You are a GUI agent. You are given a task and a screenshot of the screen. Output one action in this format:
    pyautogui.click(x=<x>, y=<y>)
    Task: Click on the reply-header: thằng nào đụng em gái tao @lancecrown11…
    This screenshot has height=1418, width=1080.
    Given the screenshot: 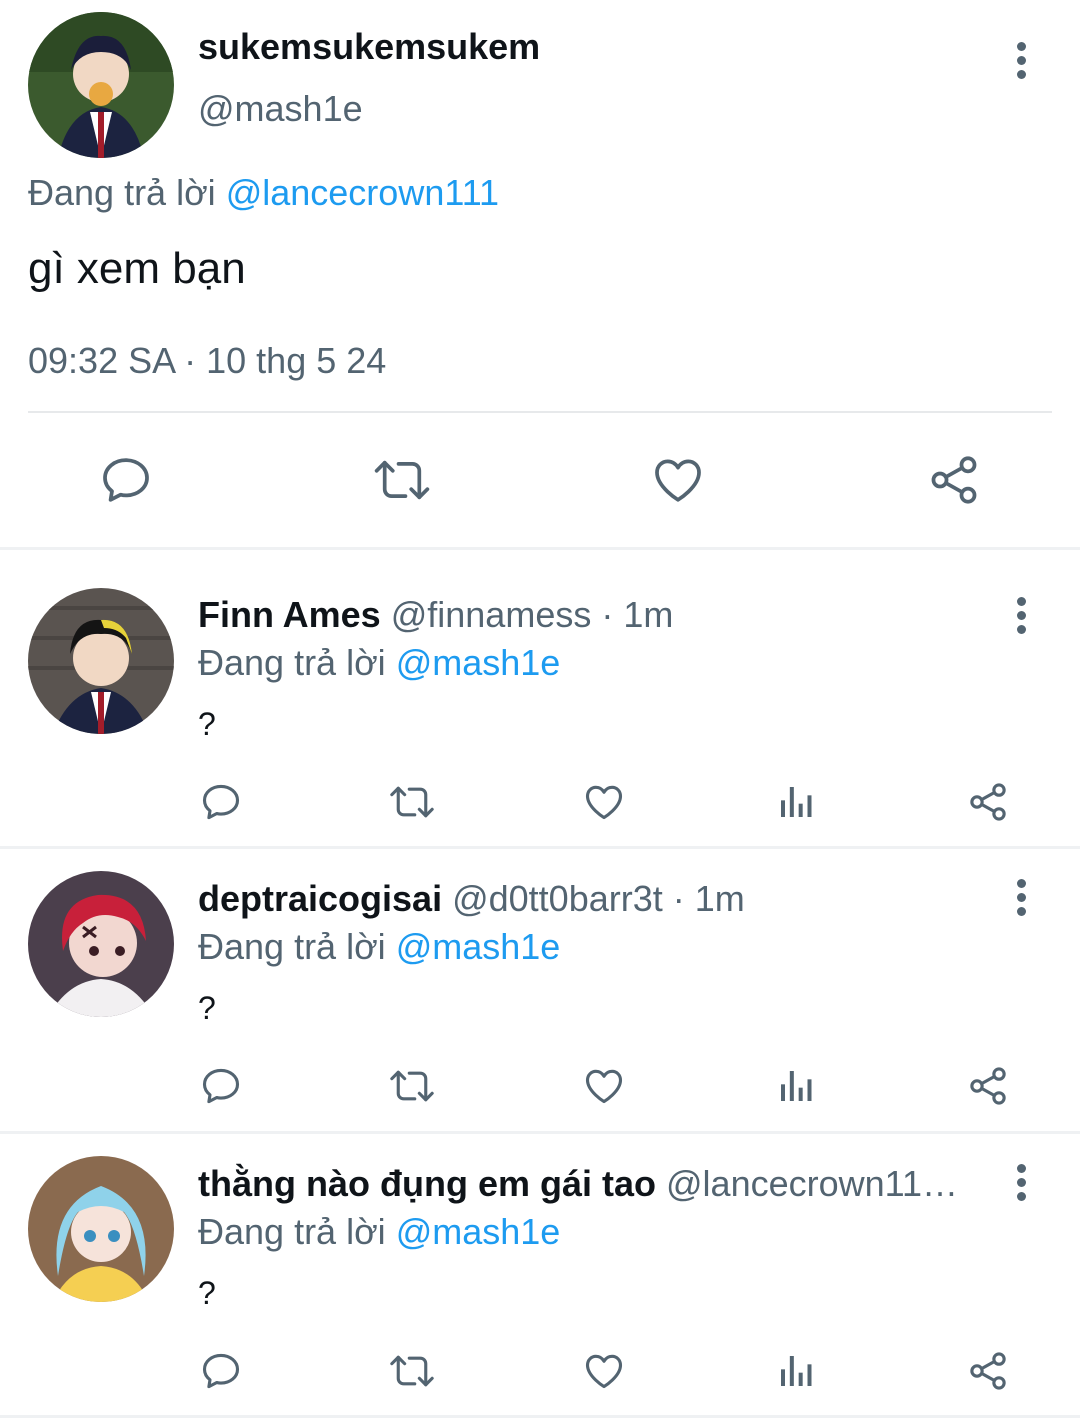 What is the action you would take?
    pyautogui.click(x=598, y=1184)
    